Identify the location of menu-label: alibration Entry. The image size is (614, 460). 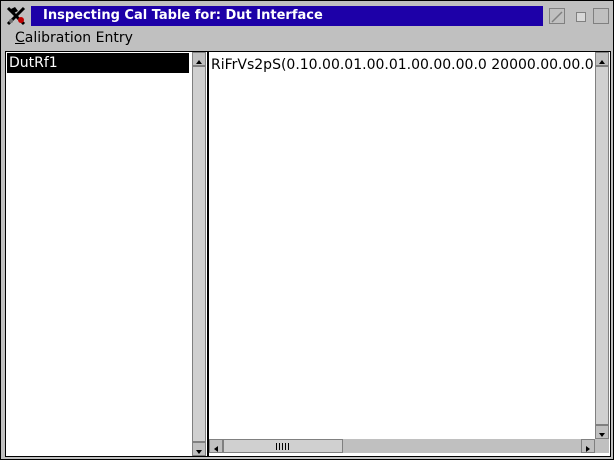
(78, 38).